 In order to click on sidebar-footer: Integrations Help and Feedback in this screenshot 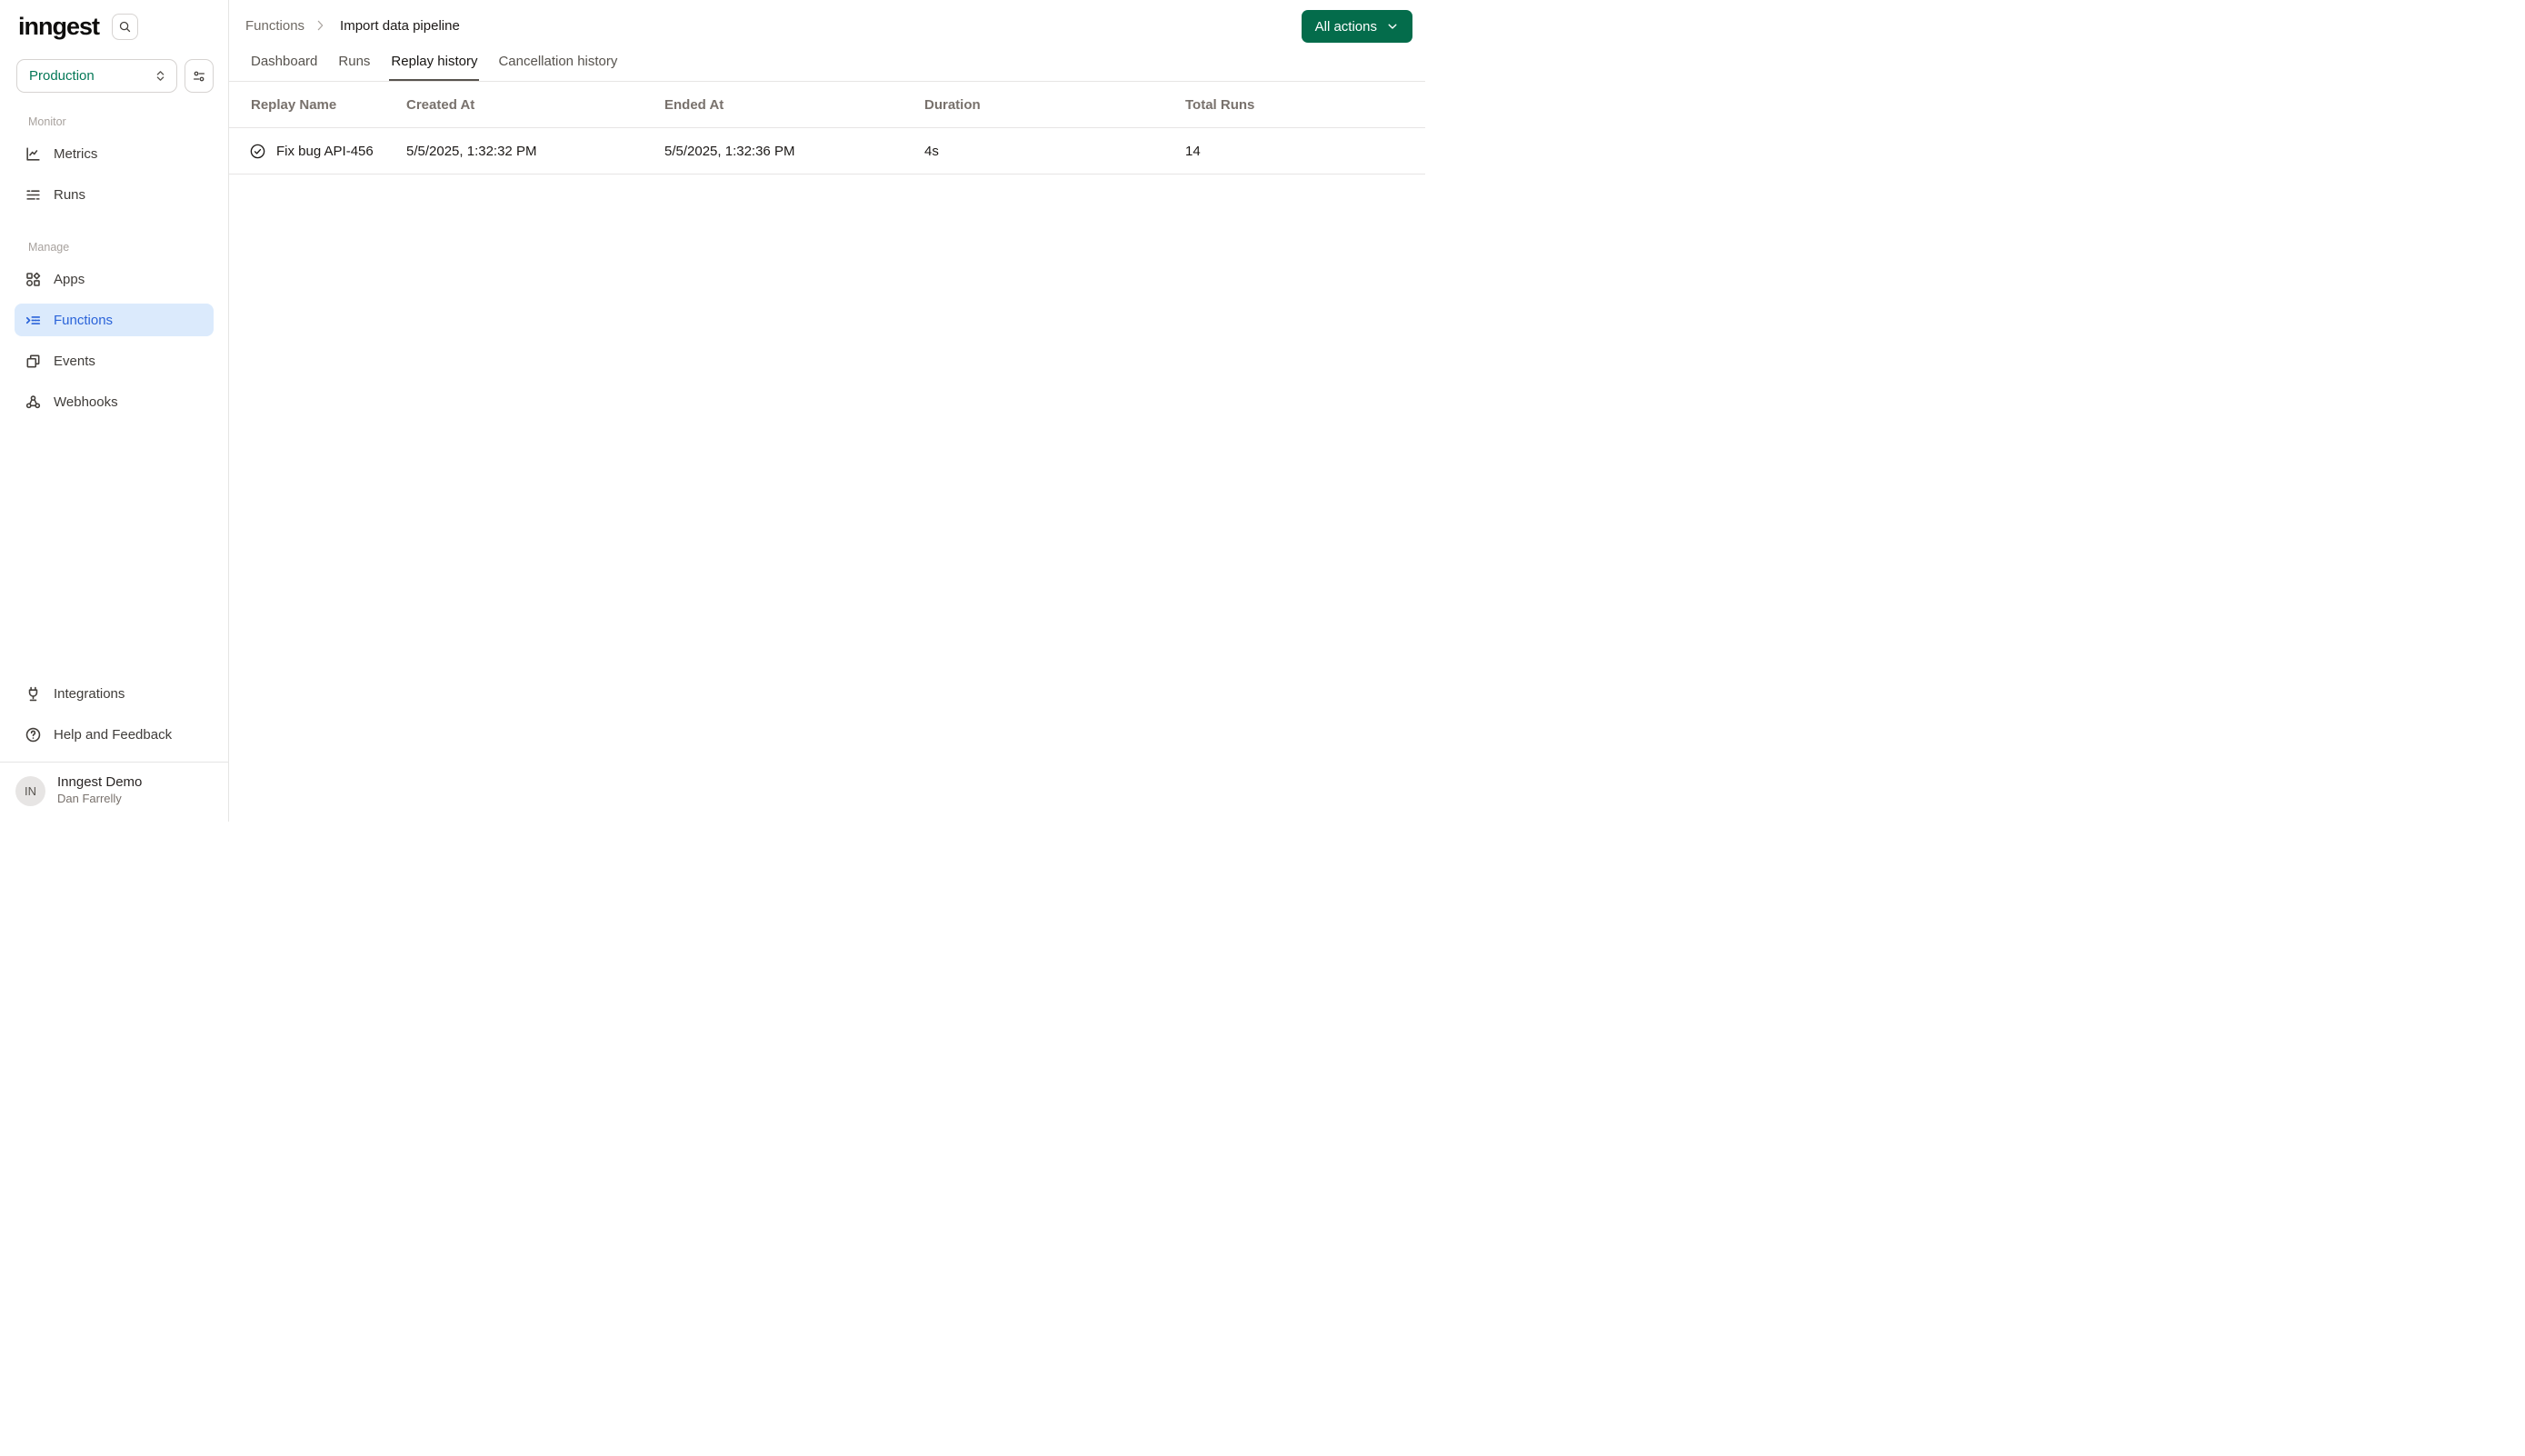, I will do `click(114, 714)`.